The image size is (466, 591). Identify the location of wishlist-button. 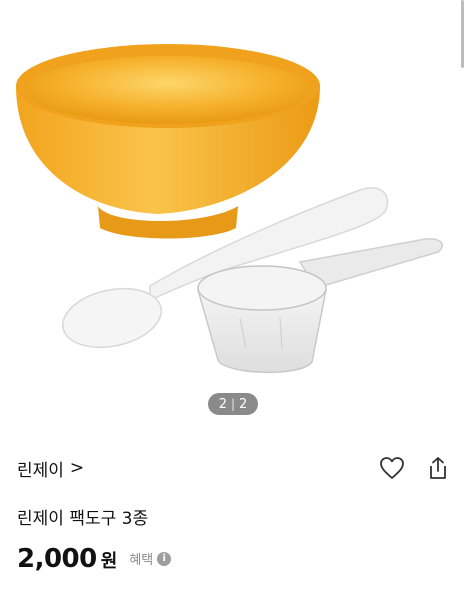
(392, 468).